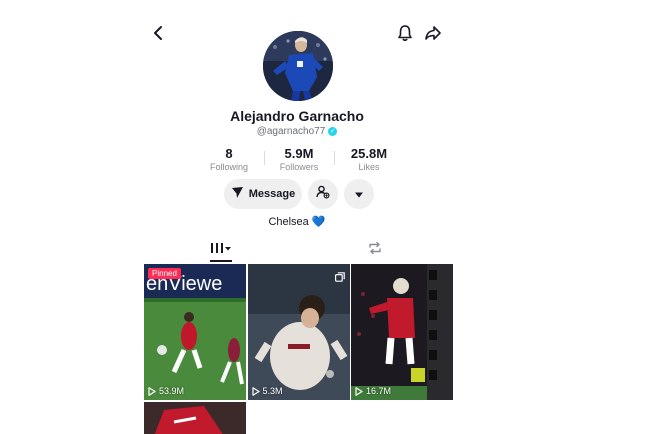 The width and height of the screenshot is (660, 434). I want to click on stat-value: 8, so click(229, 153).